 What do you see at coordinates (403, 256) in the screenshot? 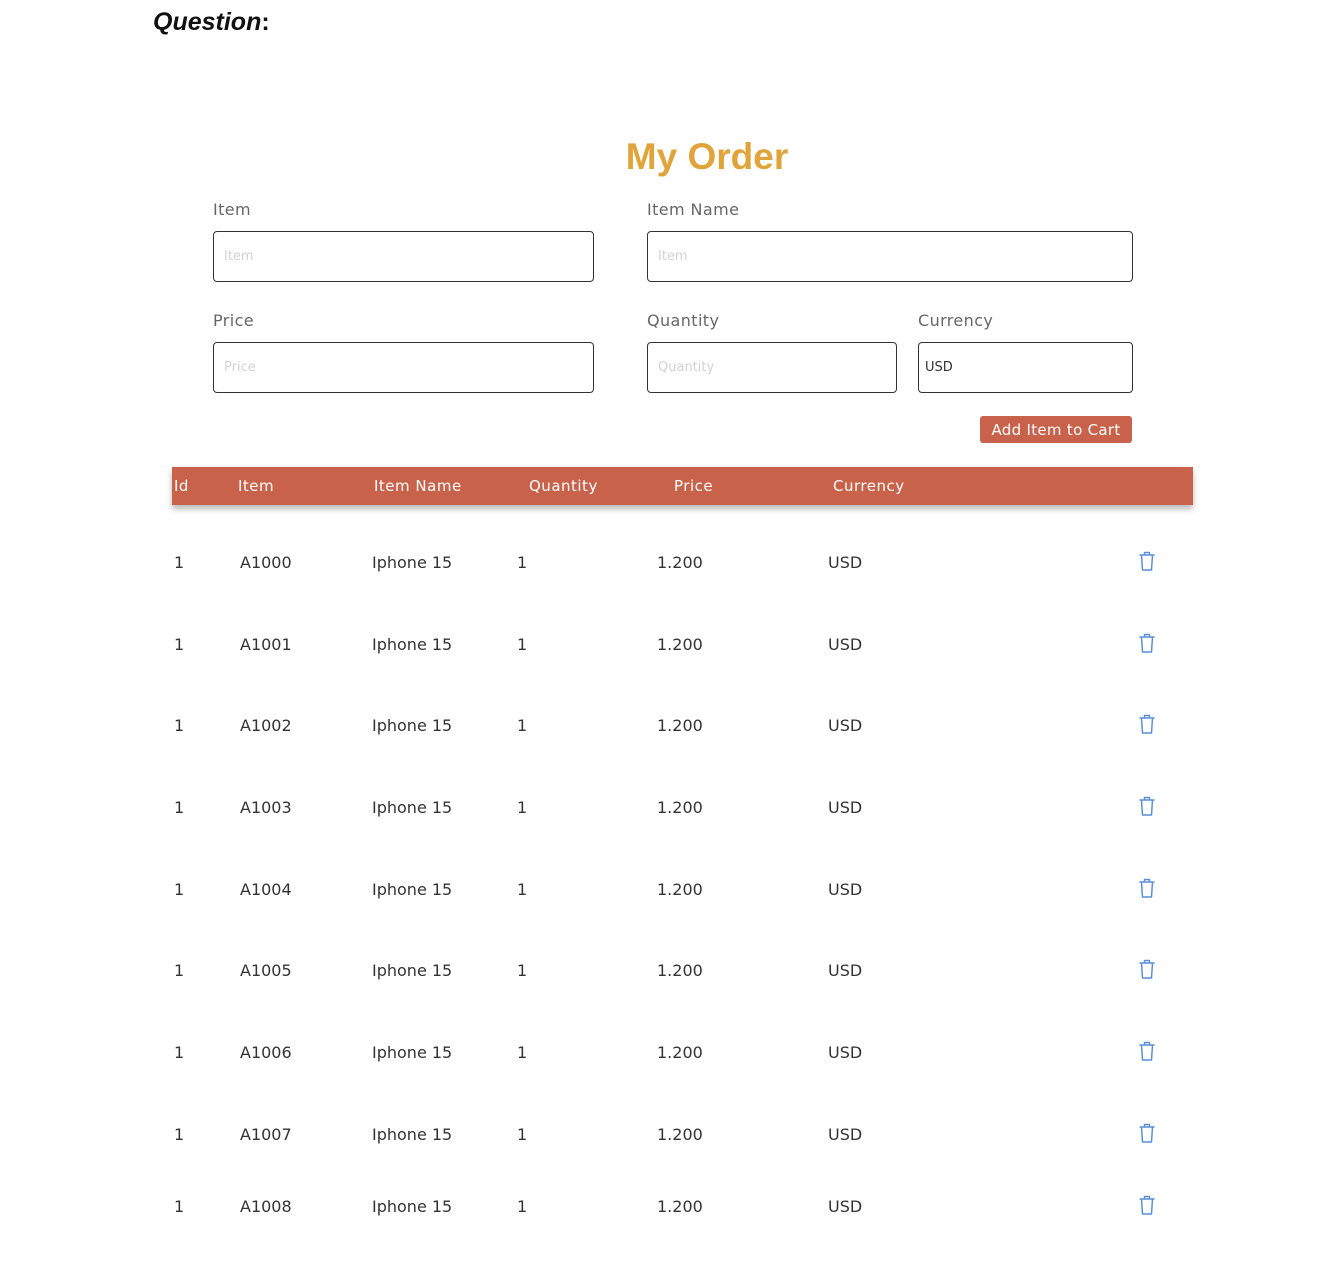
I see `item-input` at bounding box center [403, 256].